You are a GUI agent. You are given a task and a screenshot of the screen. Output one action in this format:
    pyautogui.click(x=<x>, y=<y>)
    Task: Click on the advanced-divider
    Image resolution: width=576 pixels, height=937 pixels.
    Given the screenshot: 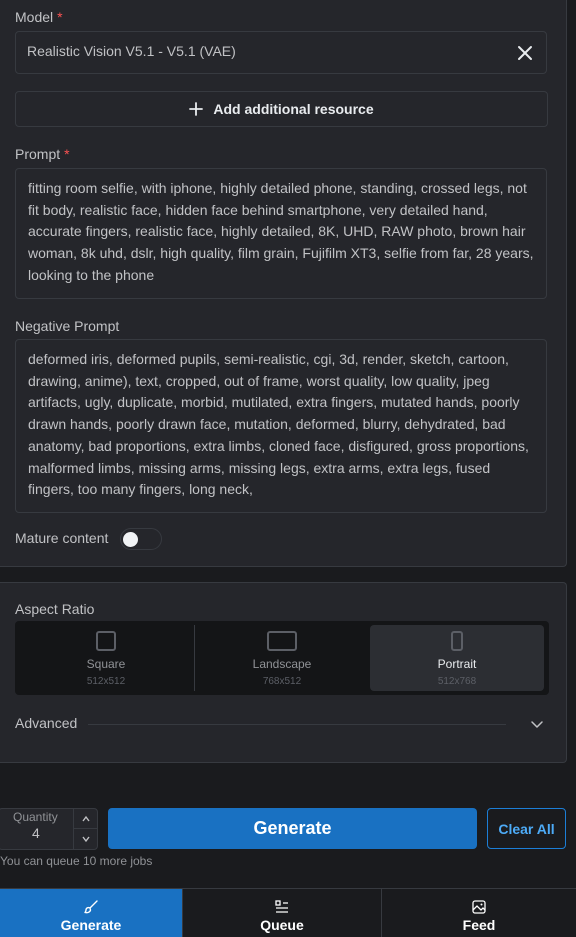 What is the action you would take?
    pyautogui.click(x=297, y=724)
    